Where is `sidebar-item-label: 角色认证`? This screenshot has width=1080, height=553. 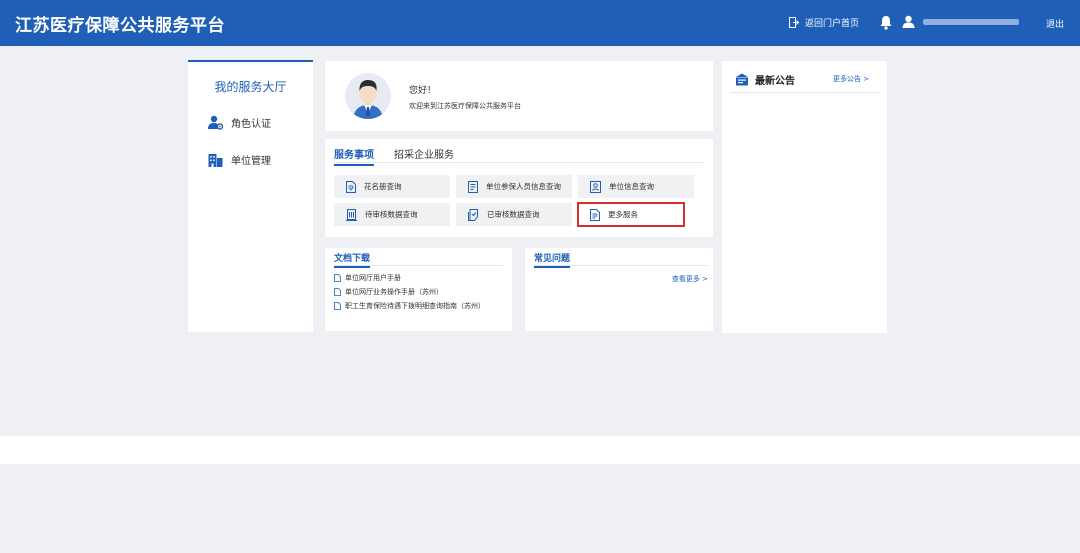 sidebar-item-label: 角色认证 is located at coordinates (251, 124).